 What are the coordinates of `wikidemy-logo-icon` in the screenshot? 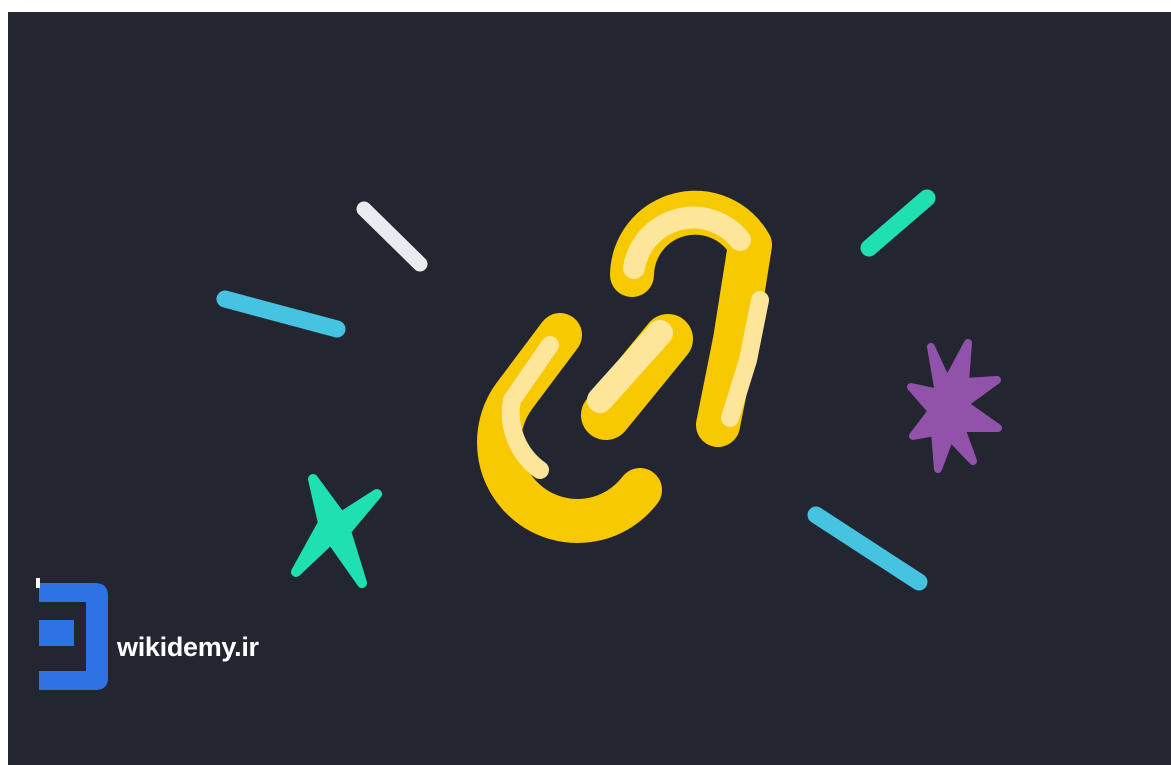 It's located at (72, 634).